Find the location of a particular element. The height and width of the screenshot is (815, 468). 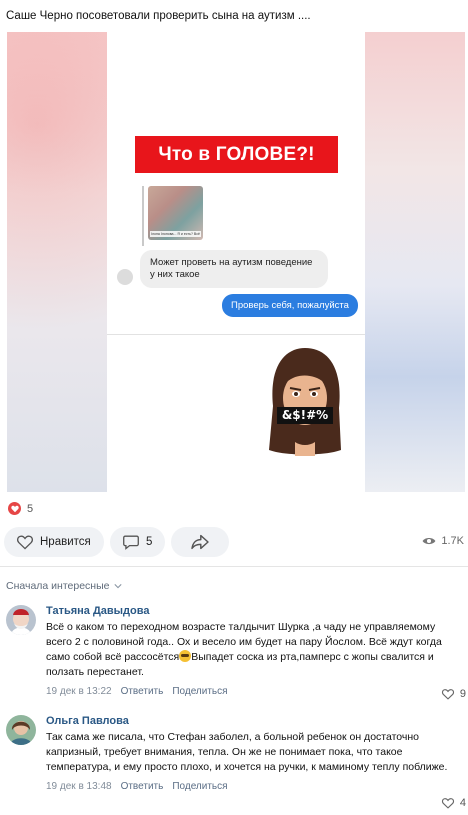

quoted-thumbnail: Ілона Ілонова... Я и есть? Всё is located at coordinates (175, 213).